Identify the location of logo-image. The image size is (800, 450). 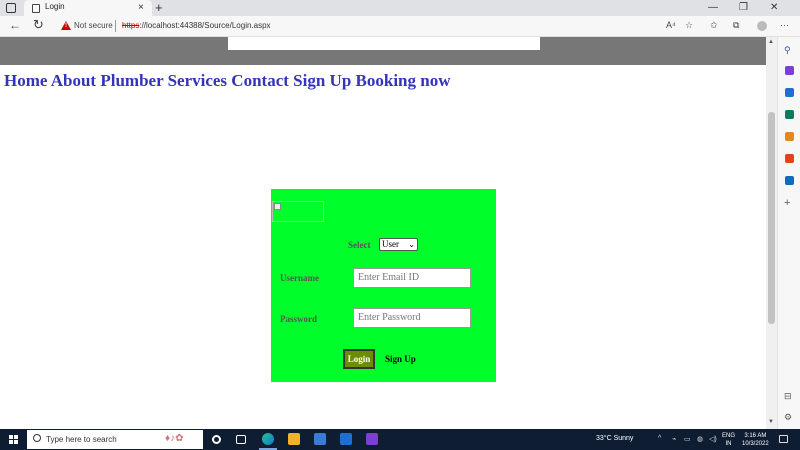
(298, 211).